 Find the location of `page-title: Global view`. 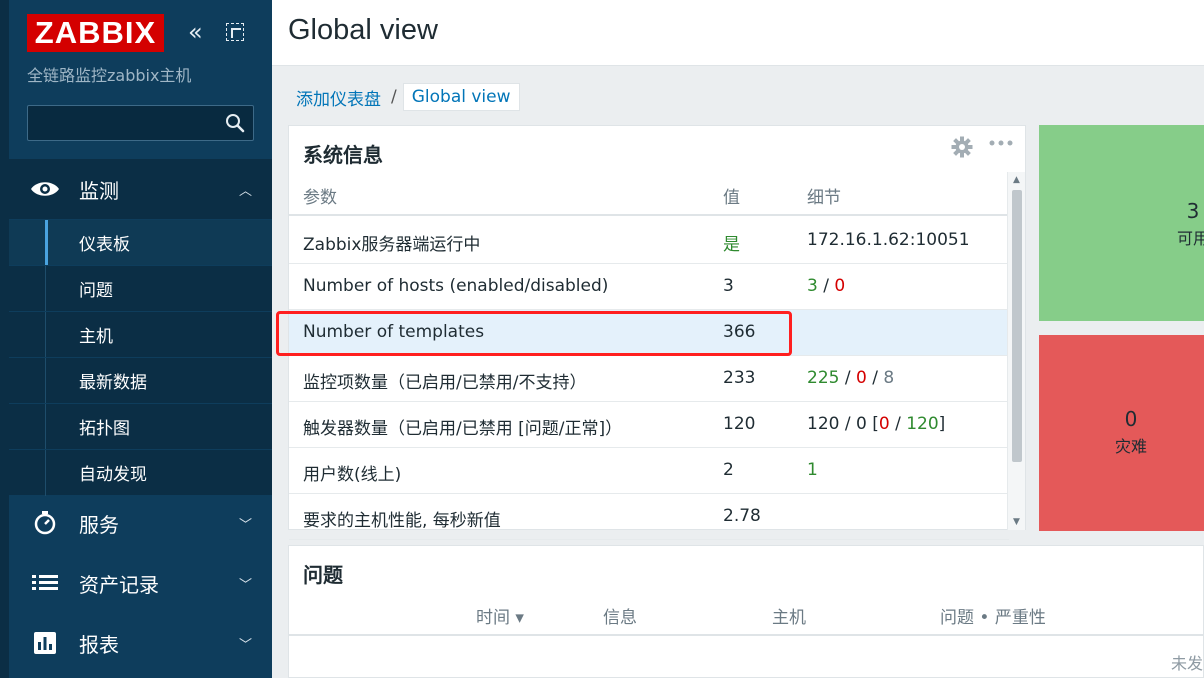

page-title: Global view is located at coordinates (363, 30).